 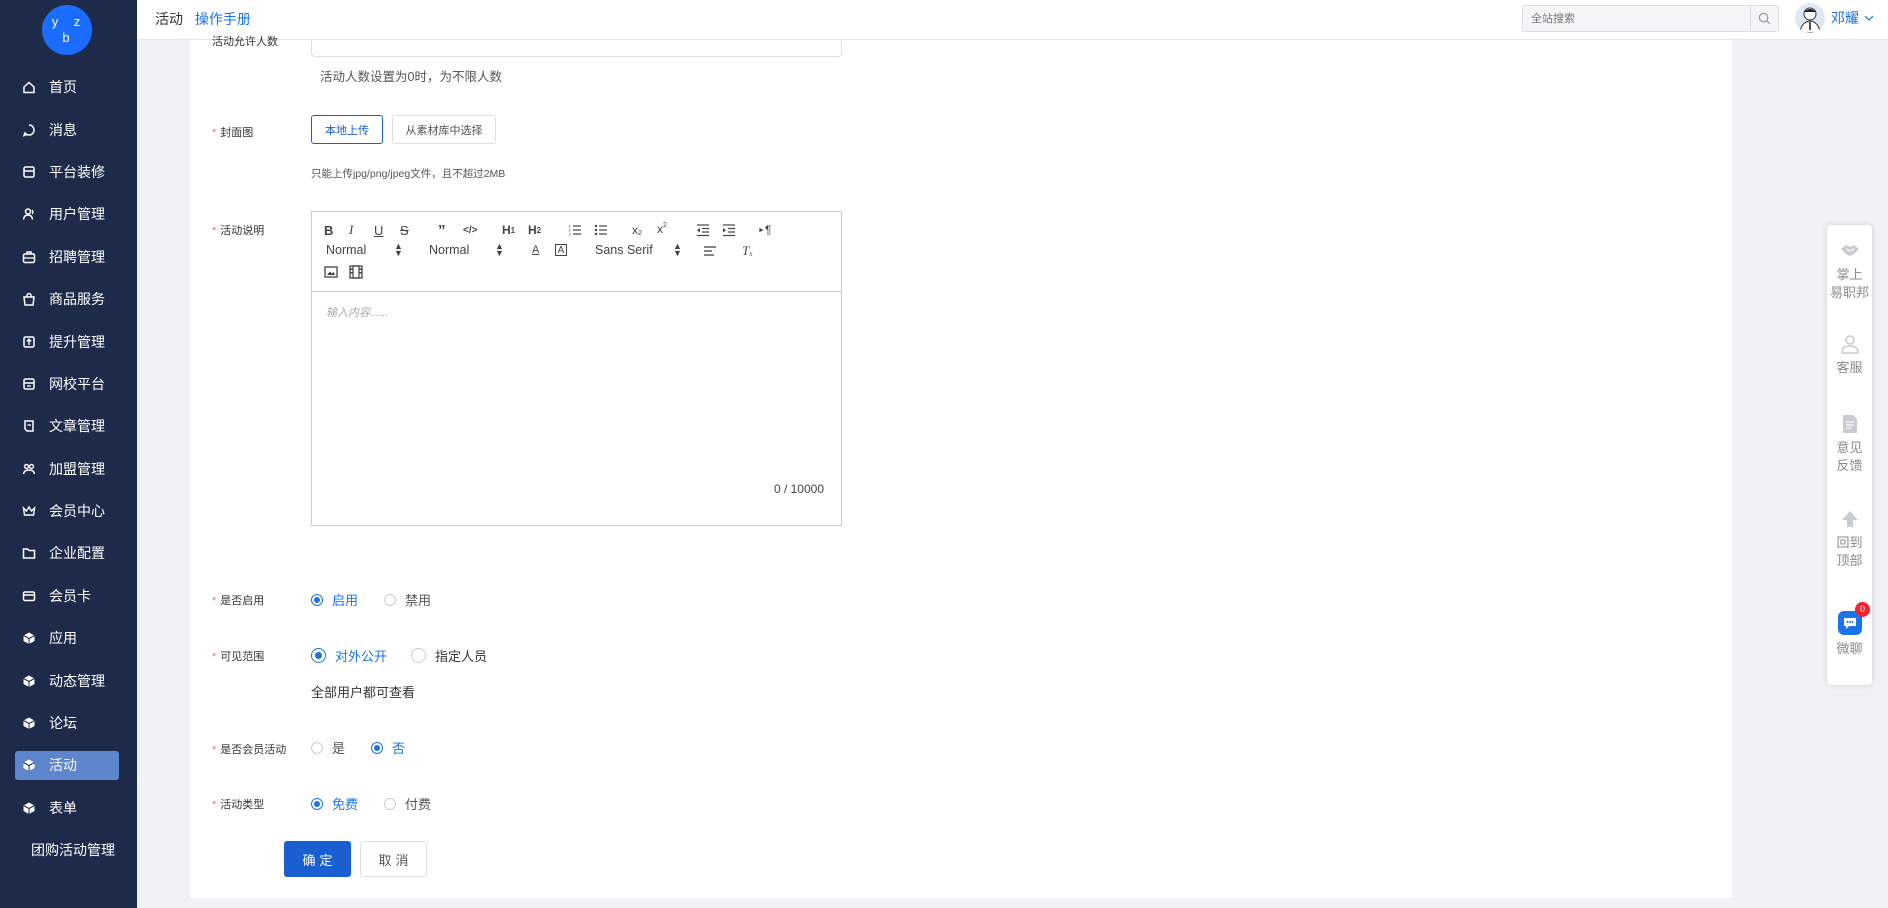 I want to click on sidebar-item-13: 应用, so click(x=68, y=638).